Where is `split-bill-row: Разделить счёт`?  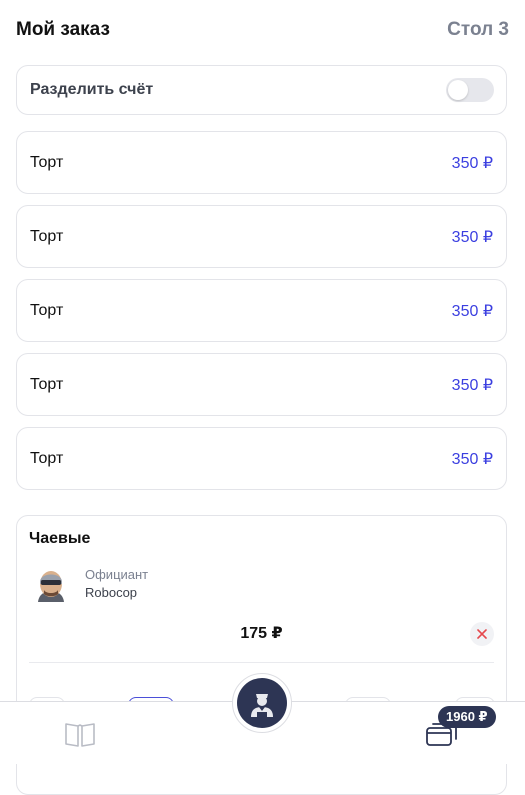
split-bill-row: Разделить счёт is located at coordinates (261, 90).